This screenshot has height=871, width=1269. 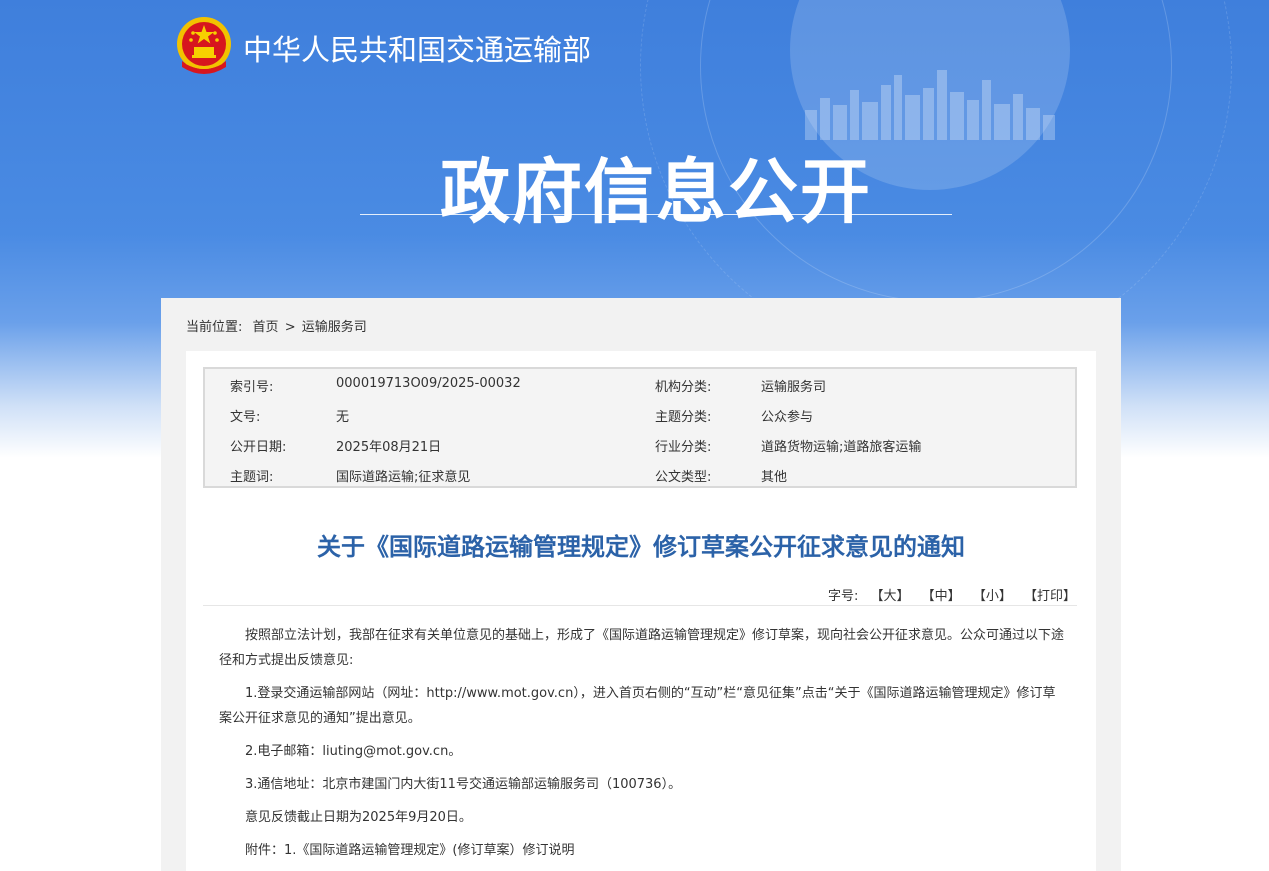 I want to click on font-small-button: 【小】, so click(x=992, y=596).